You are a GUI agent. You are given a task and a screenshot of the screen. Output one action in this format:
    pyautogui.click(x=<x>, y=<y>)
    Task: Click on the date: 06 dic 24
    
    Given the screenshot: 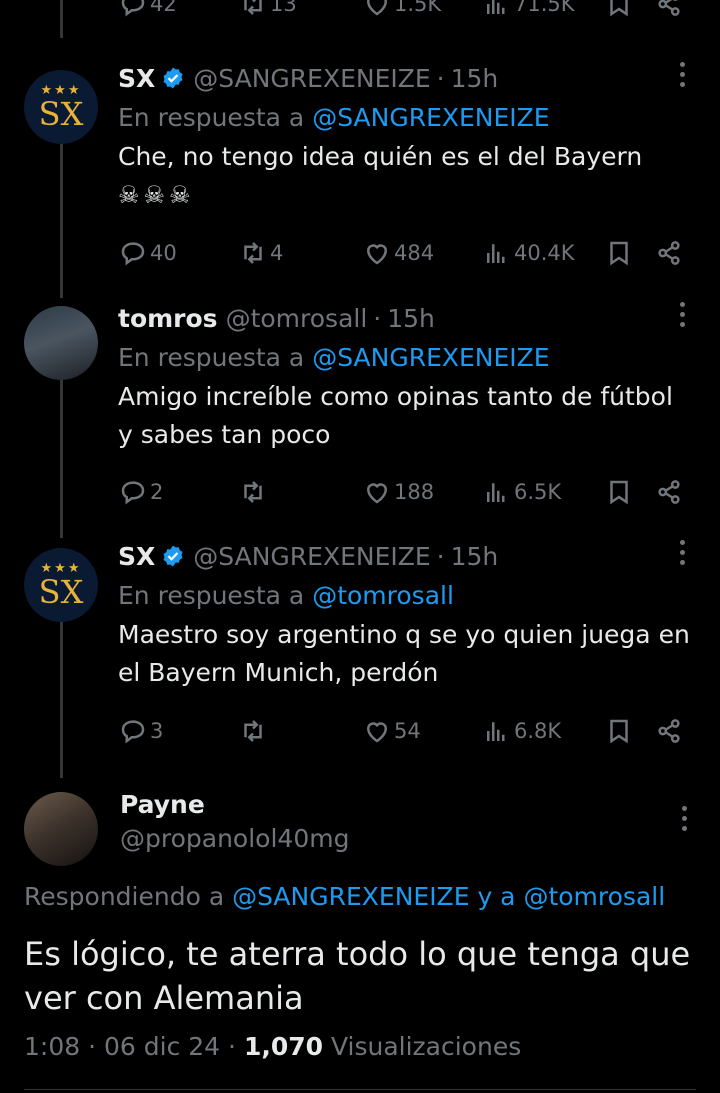 What is the action you would take?
    pyautogui.click(x=162, y=1046)
    